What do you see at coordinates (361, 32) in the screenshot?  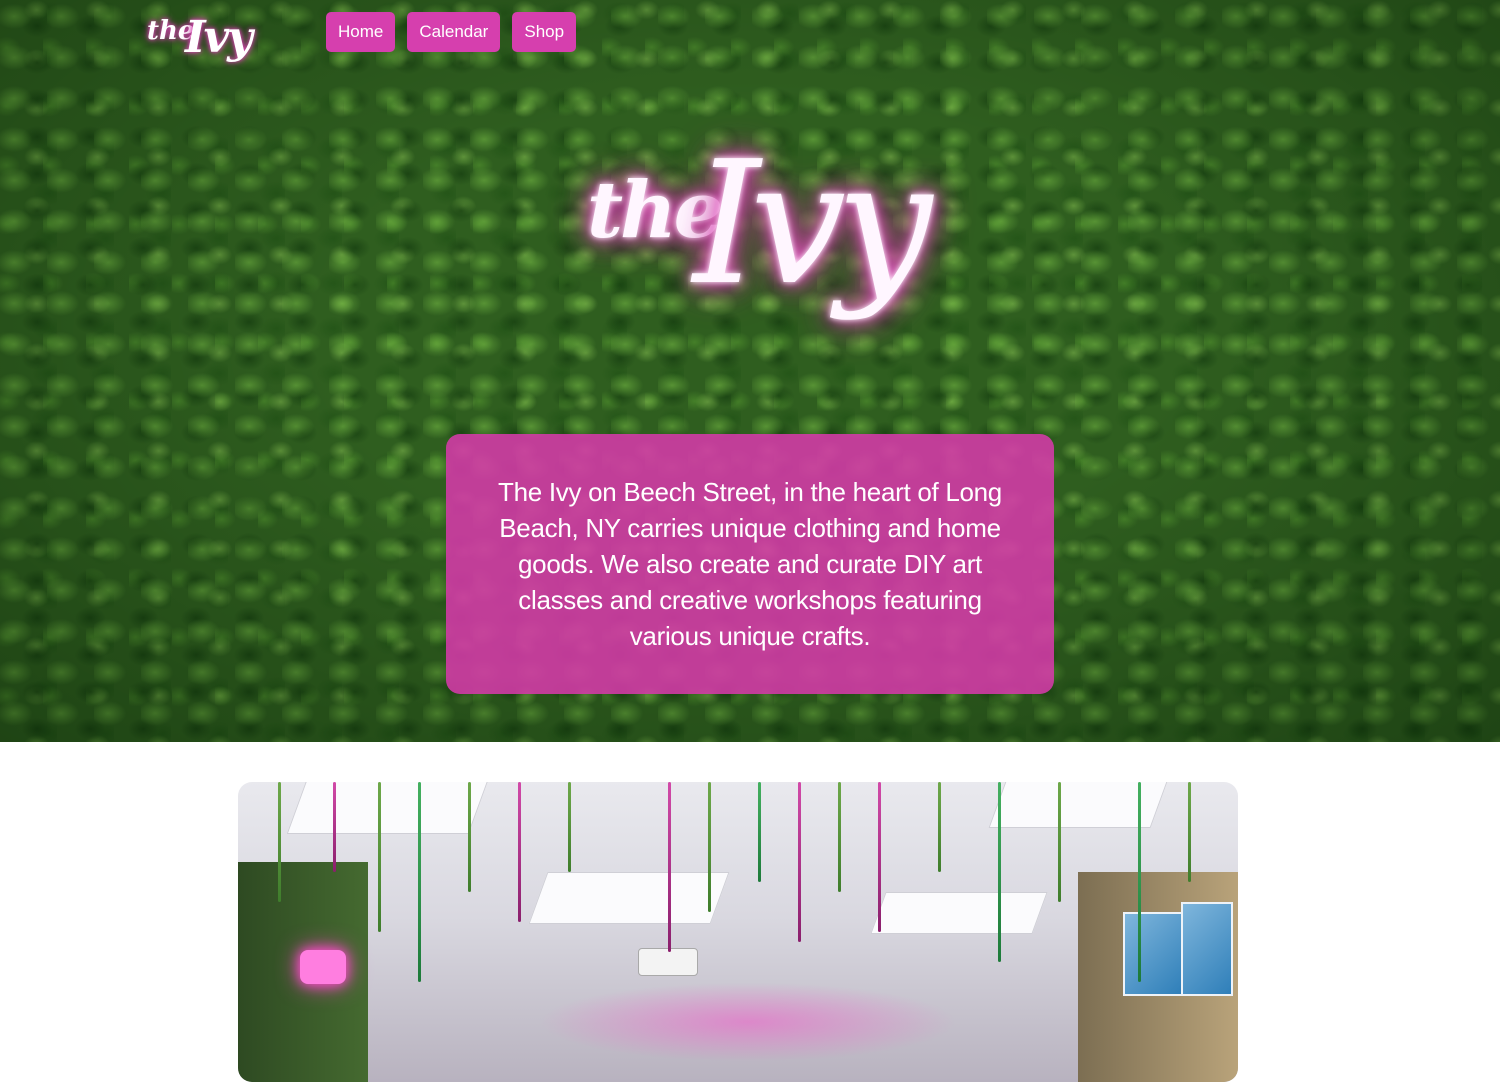 I see `nav-home-button: Home` at bounding box center [361, 32].